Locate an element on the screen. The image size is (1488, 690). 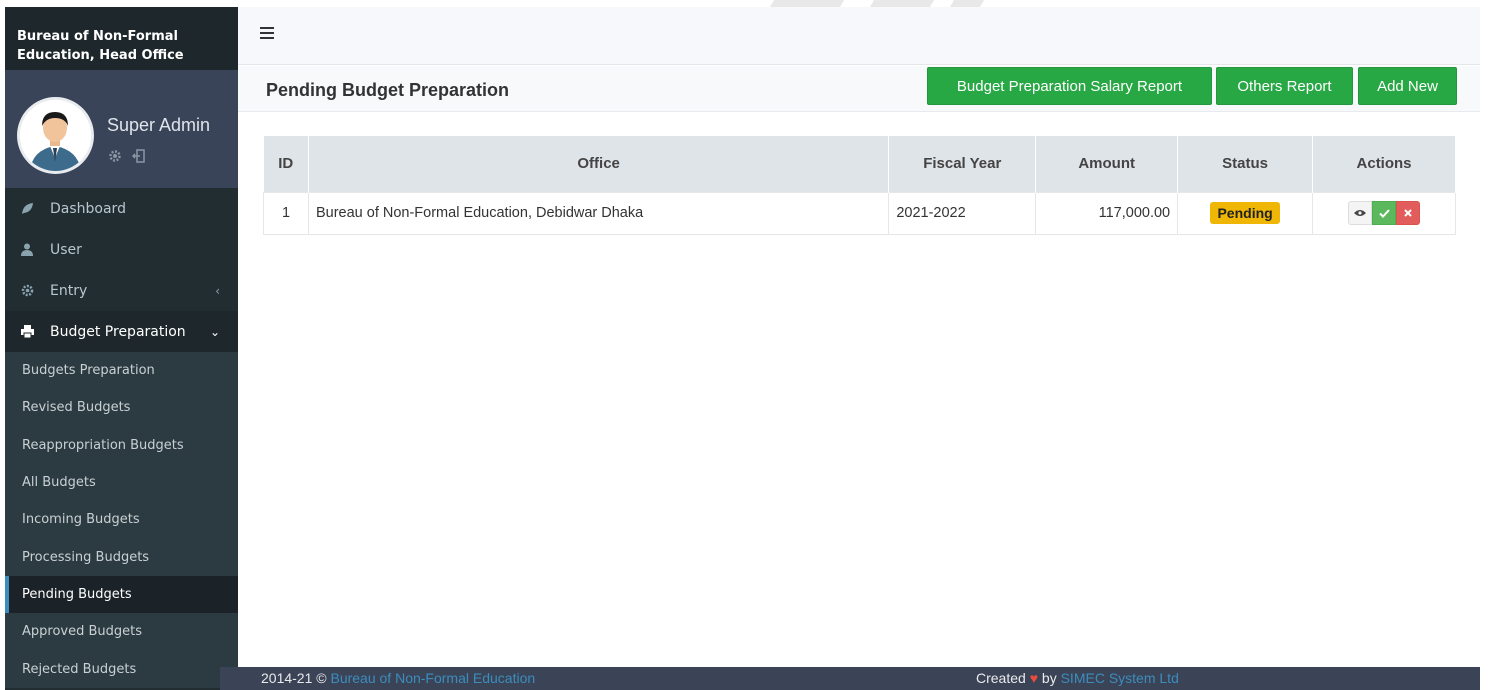
column-header-fiscal-year: Fiscal Year is located at coordinates (962, 164).